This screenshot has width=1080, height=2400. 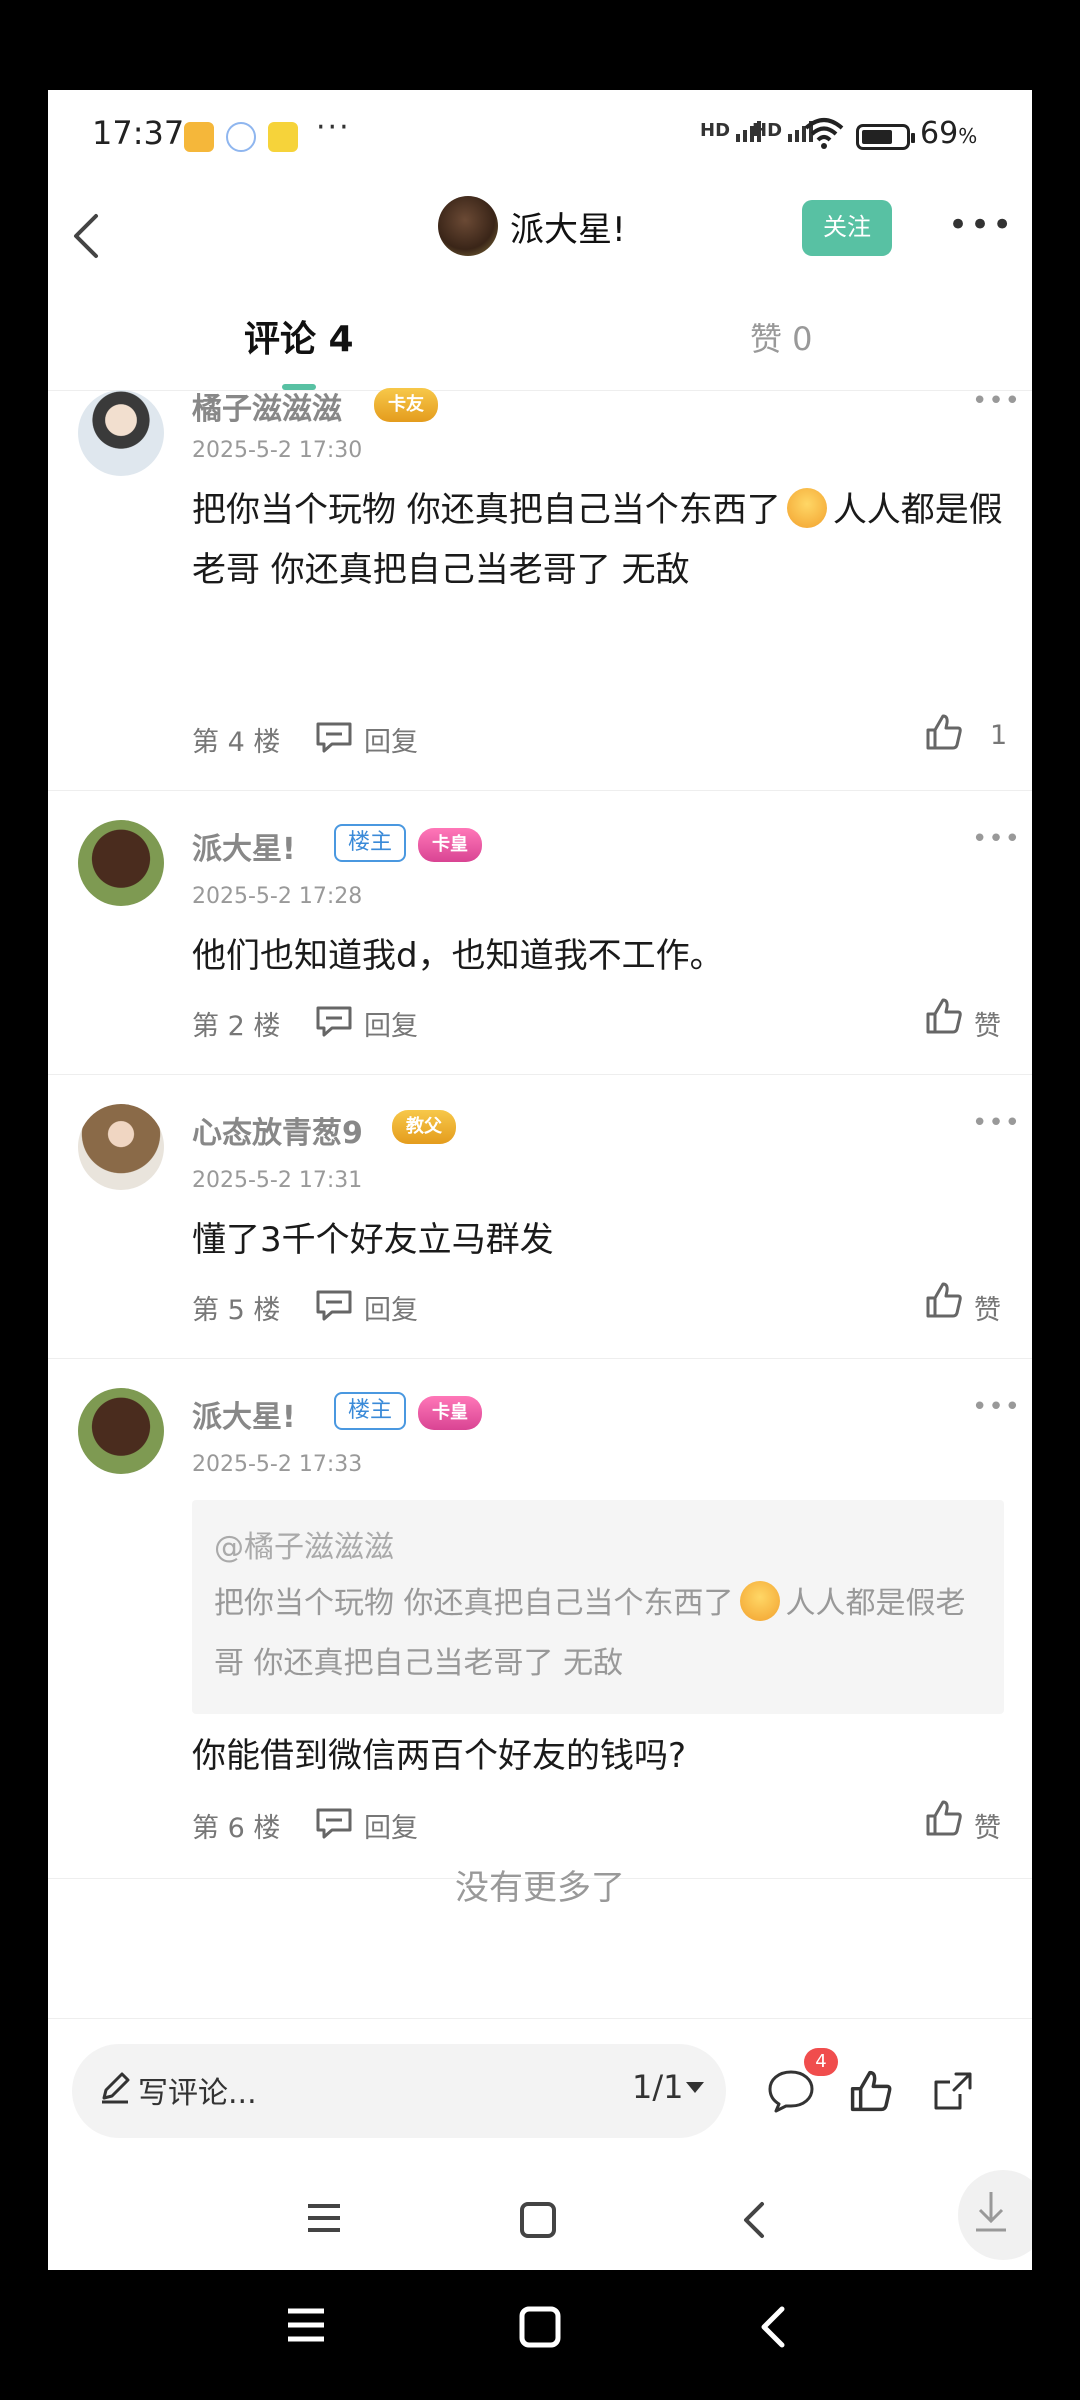 I want to click on comment-icon, so click(x=791, y=2091).